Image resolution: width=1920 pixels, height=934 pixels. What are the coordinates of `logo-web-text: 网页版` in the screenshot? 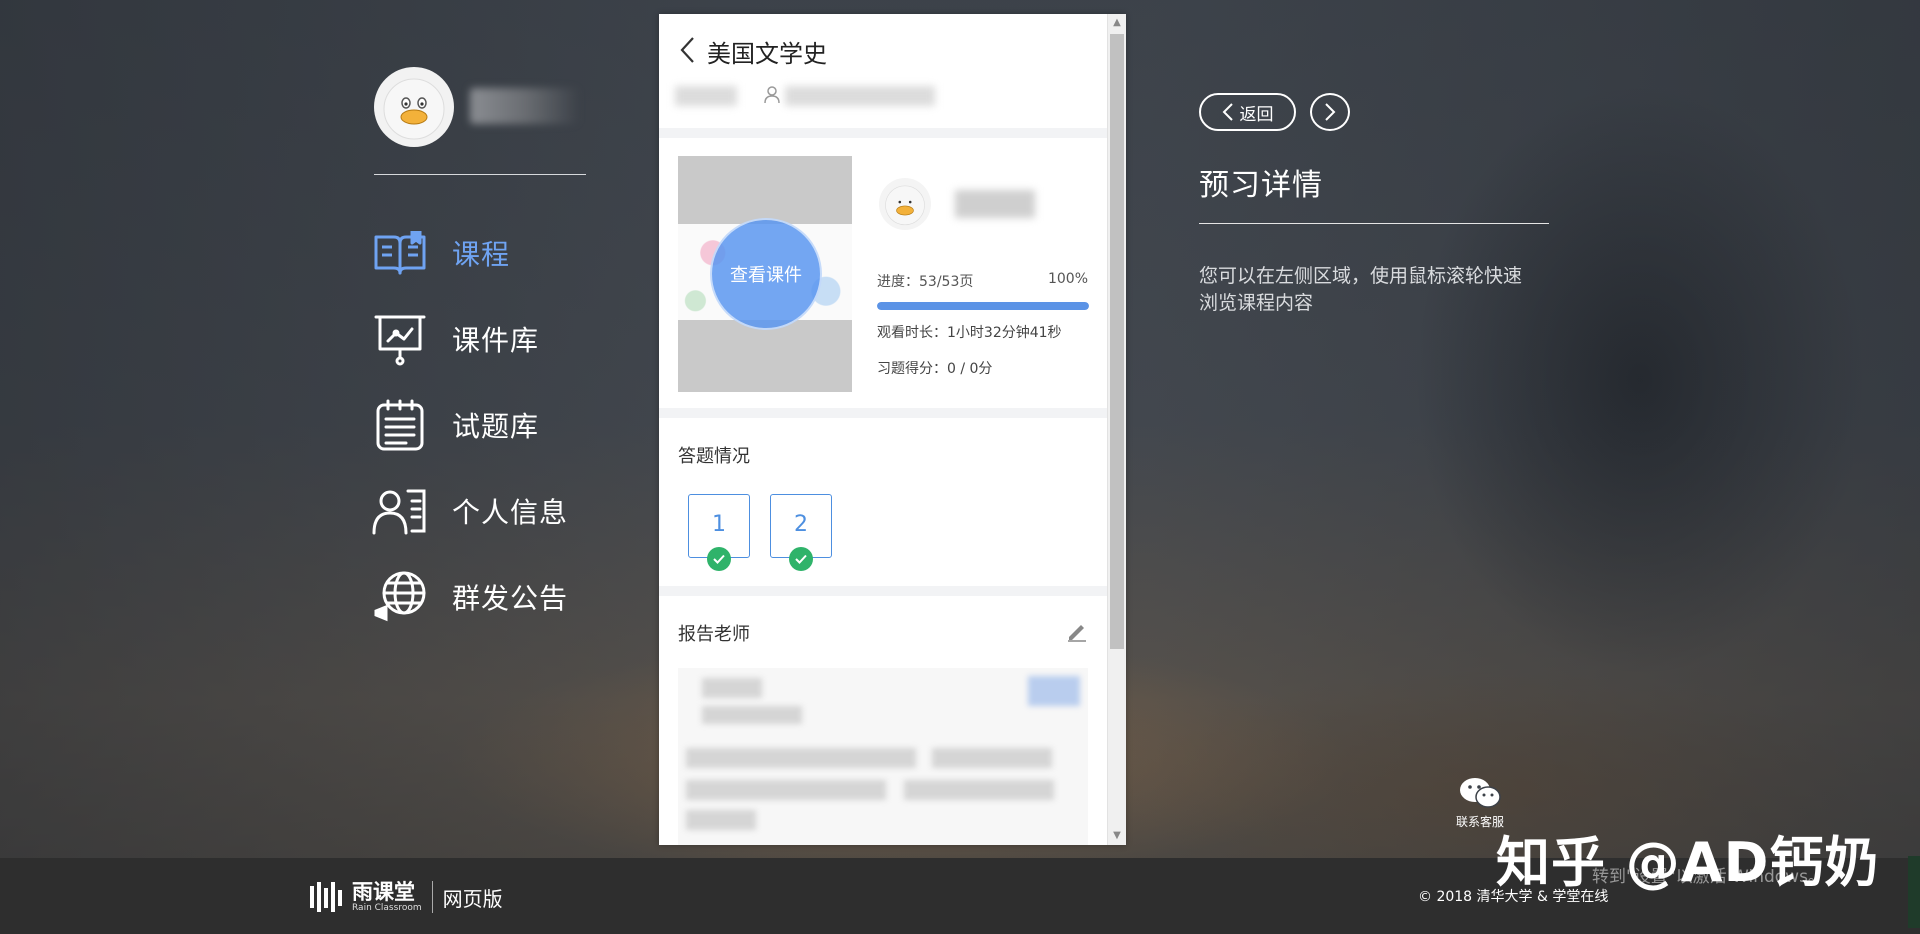 It's located at (472, 898).